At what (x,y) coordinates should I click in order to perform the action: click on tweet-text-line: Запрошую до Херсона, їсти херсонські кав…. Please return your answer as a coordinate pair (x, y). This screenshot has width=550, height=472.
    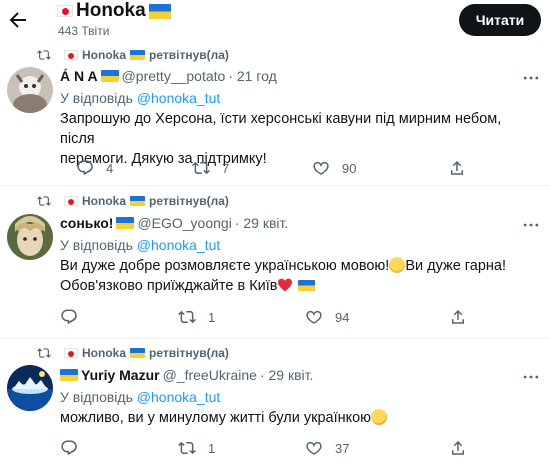
    Looking at the image, I should click on (281, 129).